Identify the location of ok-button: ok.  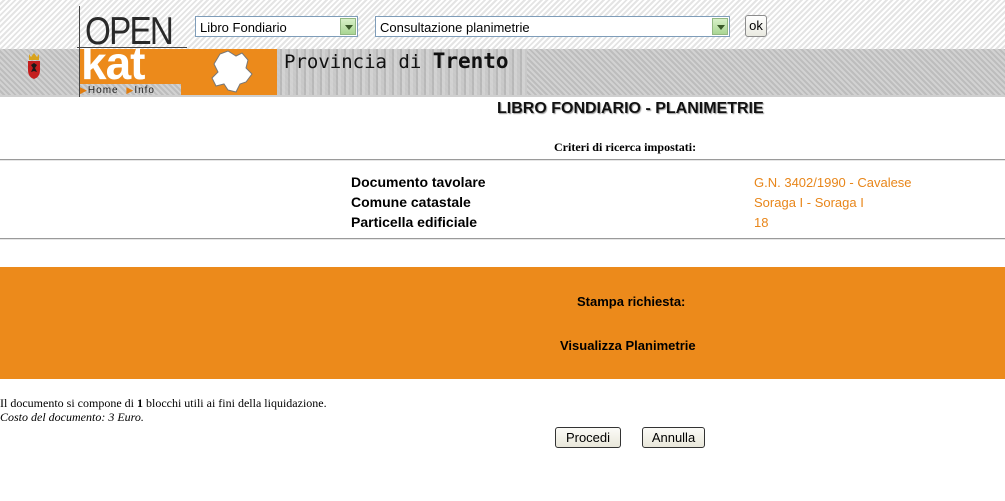
(756, 26).